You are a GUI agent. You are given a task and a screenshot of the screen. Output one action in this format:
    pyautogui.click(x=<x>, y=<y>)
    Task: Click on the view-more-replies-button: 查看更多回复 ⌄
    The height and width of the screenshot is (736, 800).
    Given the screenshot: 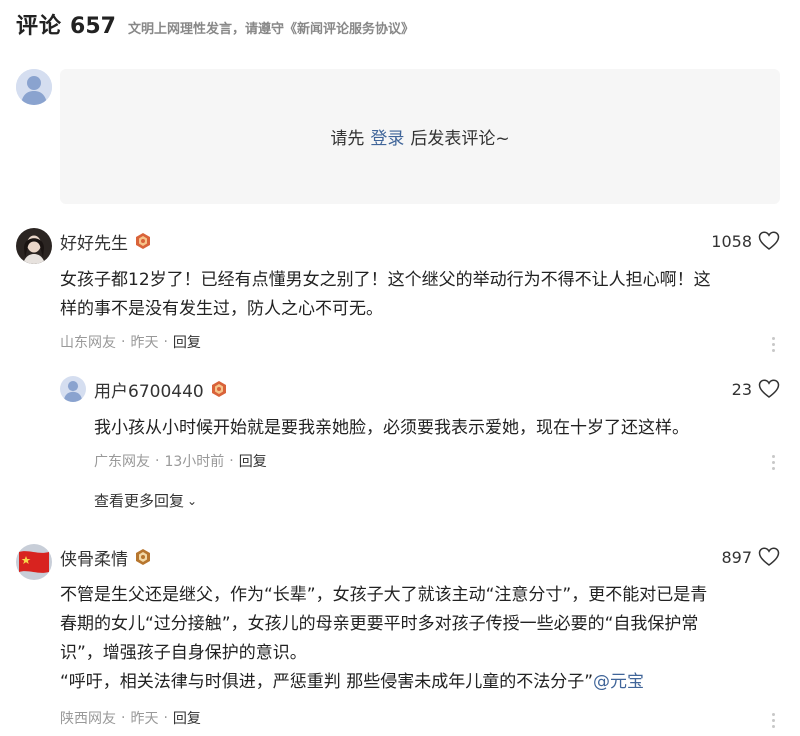 What is the action you would take?
    pyautogui.click(x=145, y=500)
    